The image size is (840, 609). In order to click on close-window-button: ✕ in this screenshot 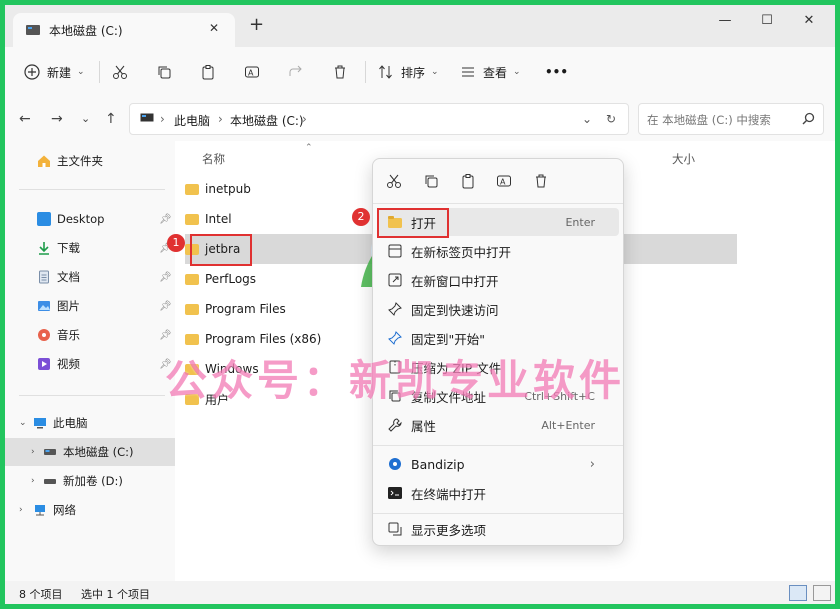, I will do `click(809, 20)`.